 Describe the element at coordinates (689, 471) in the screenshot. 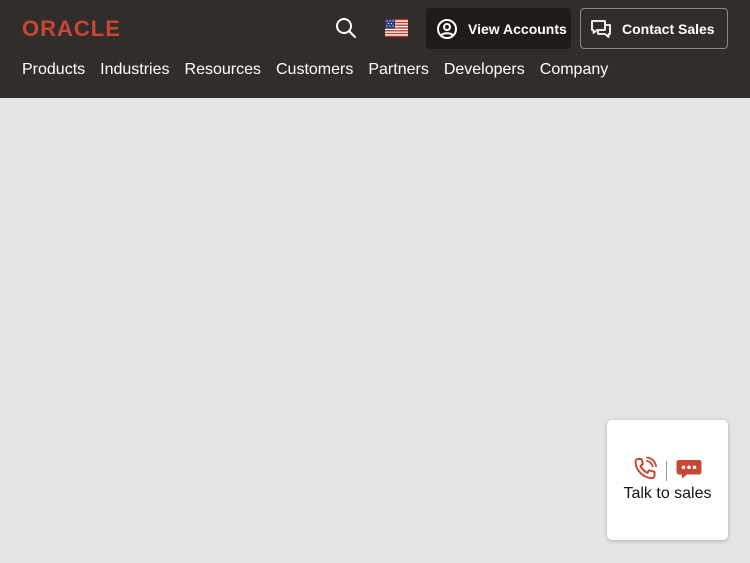

I see `chat-icon` at that location.